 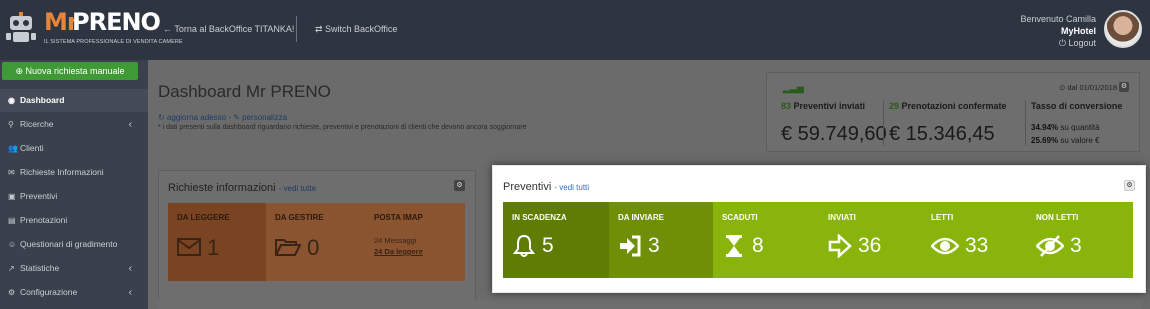 I want to click on cogs-icon: ⚙, so click(x=12, y=292).